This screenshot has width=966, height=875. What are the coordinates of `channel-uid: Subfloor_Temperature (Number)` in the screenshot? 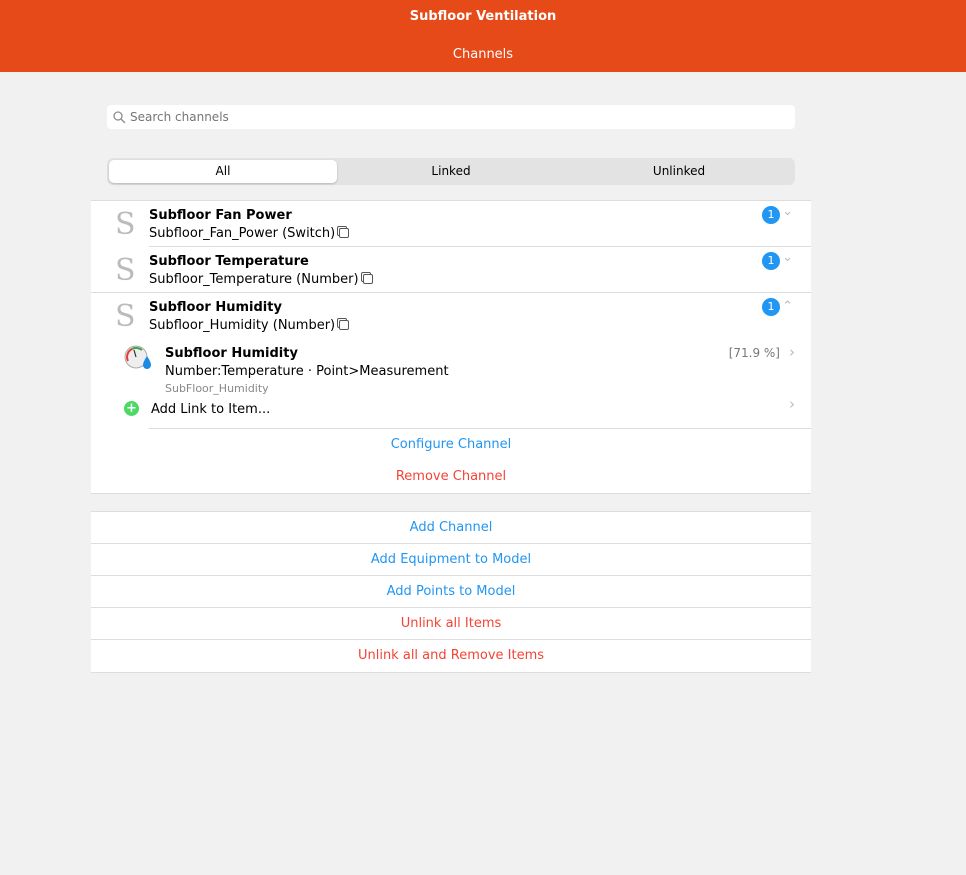 It's located at (254, 279).